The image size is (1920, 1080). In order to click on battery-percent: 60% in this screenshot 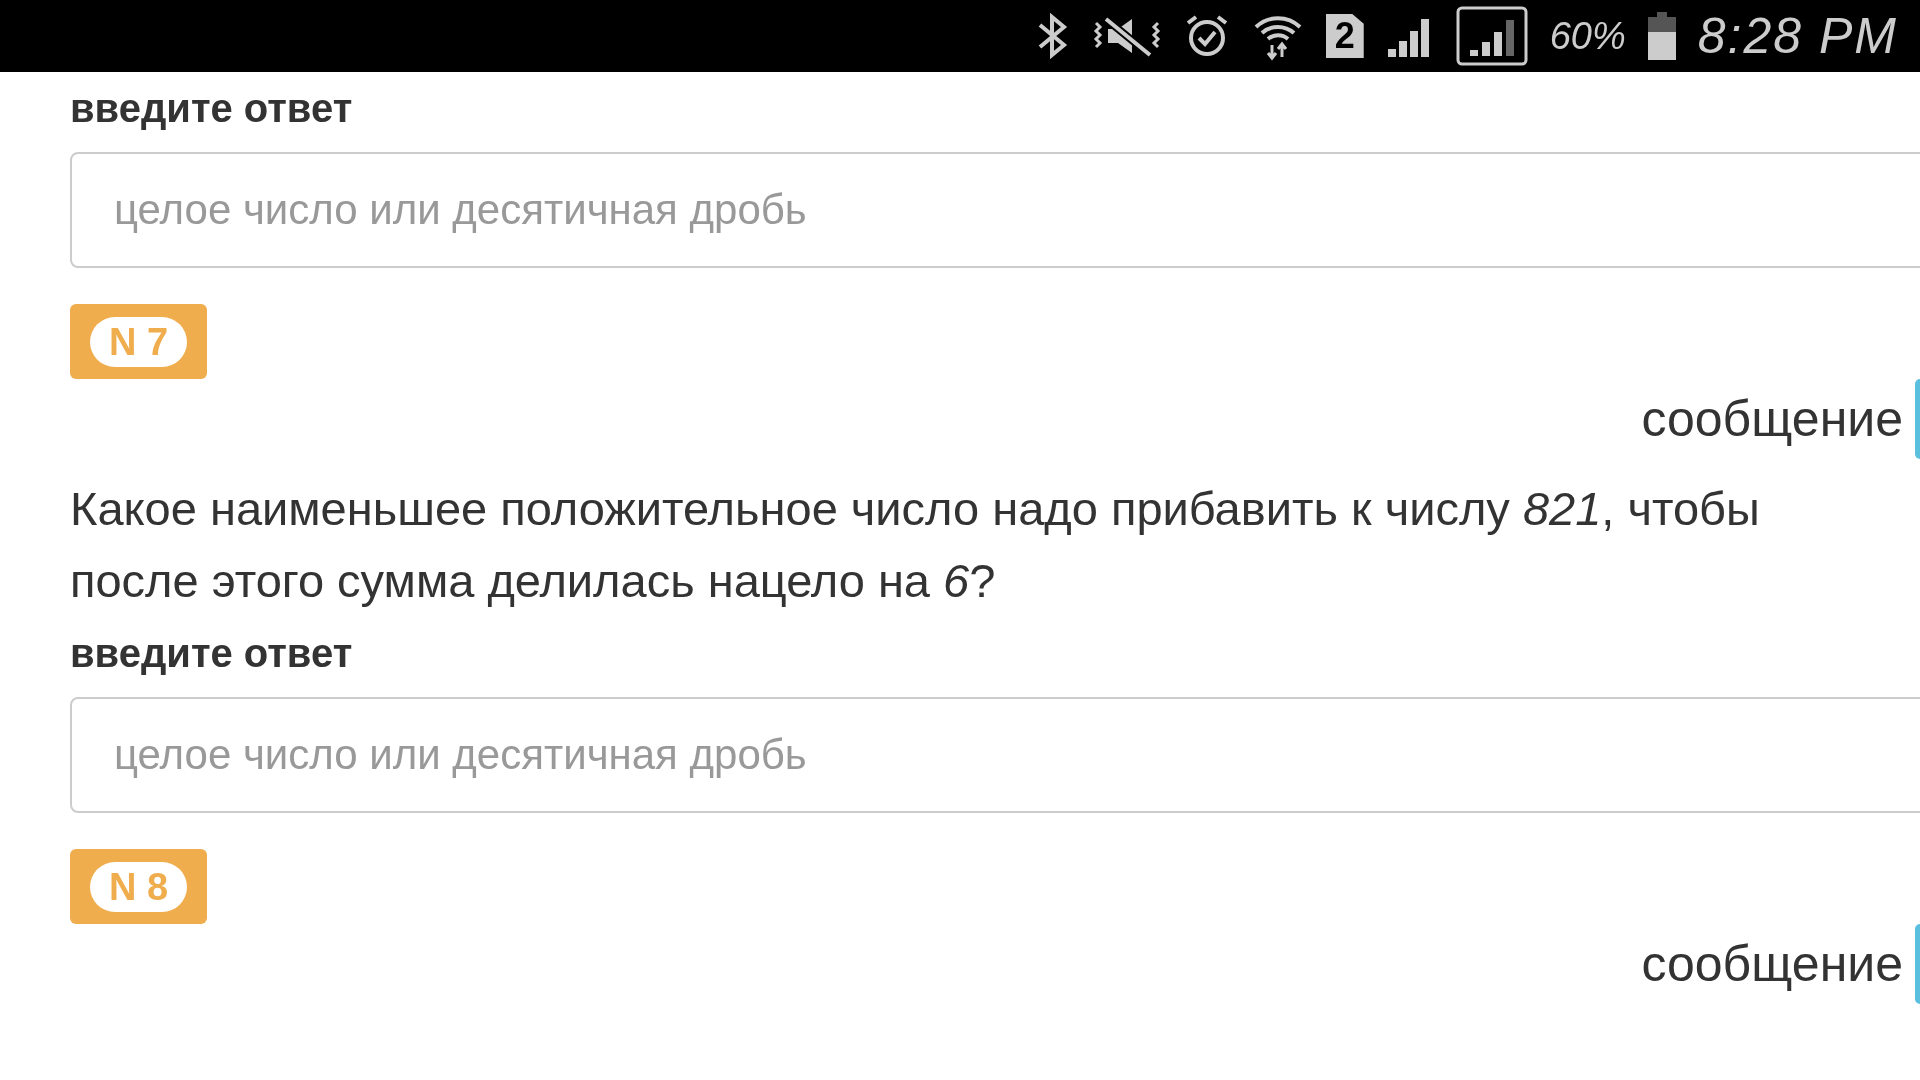, I will do `click(1587, 36)`.